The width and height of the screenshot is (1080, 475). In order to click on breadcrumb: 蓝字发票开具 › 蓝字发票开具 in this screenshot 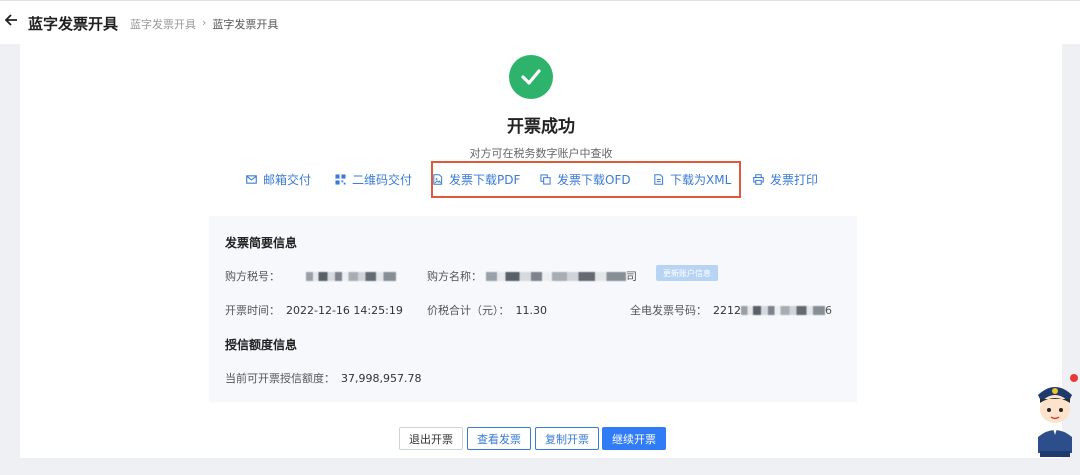, I will do `click(204, 24)`.